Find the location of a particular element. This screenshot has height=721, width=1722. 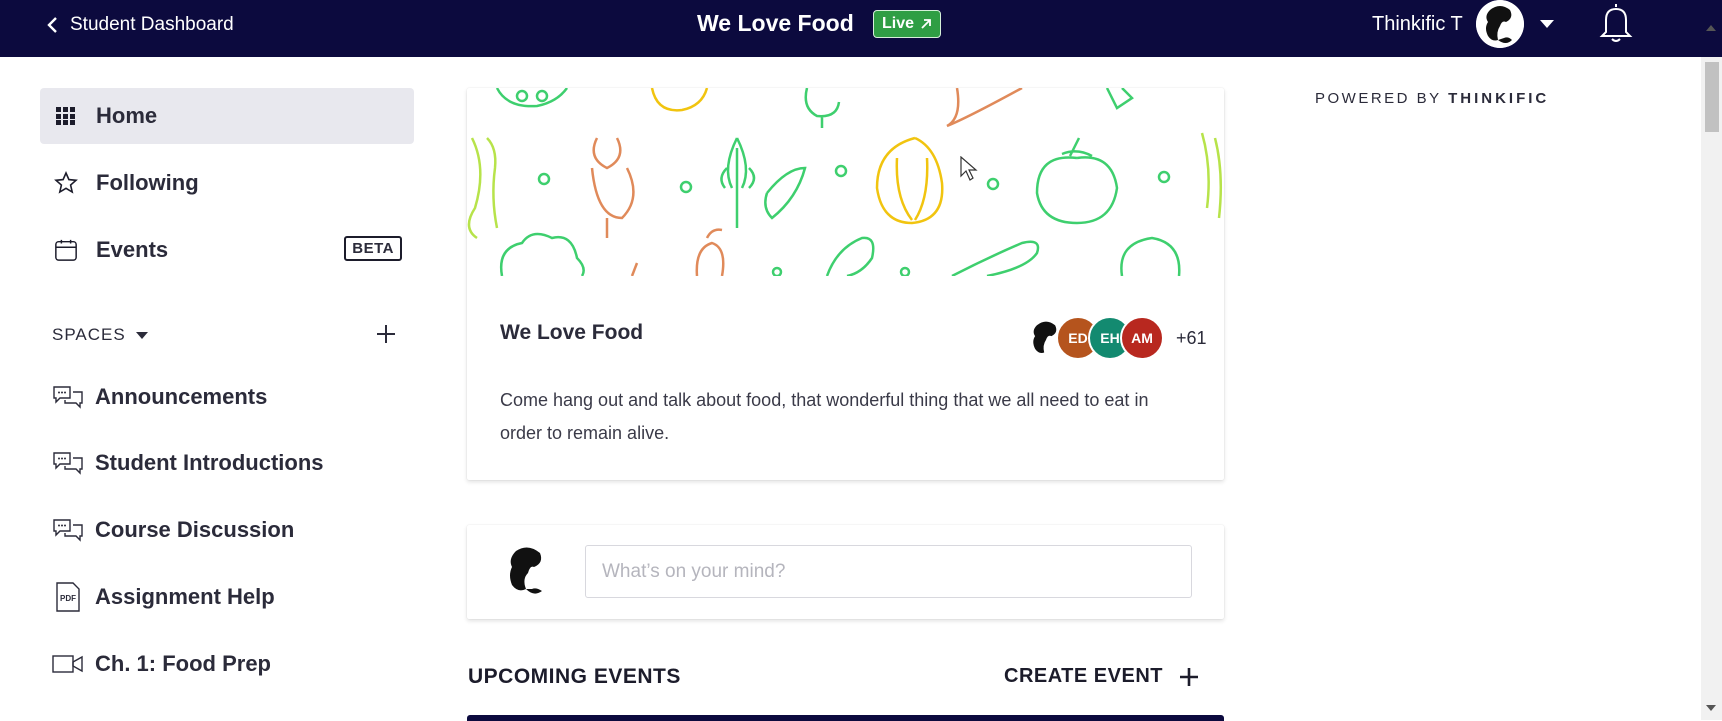

powered-brand: THINKIFIC is located at coordinates (1499, 98).